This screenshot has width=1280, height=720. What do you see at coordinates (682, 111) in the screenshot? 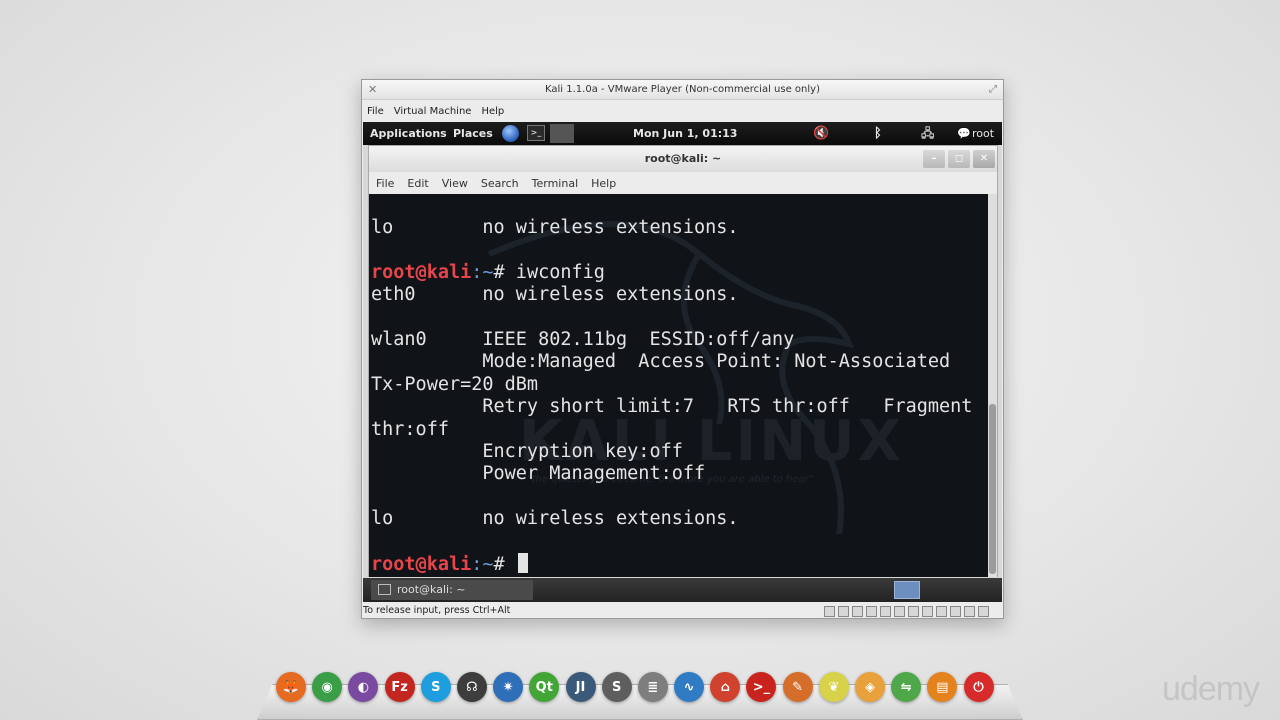
I see `vmware-menubar: File Virtual Machine Help` at bounding box center [682, 111].